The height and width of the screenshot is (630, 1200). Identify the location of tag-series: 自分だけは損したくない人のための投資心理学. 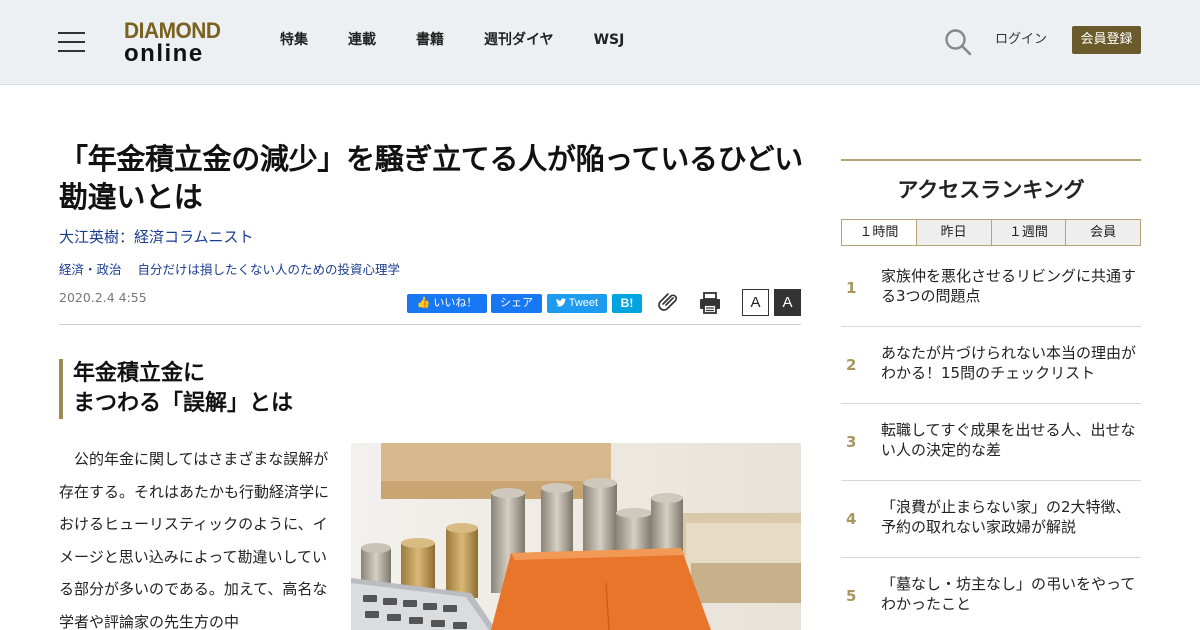
(269, 269).